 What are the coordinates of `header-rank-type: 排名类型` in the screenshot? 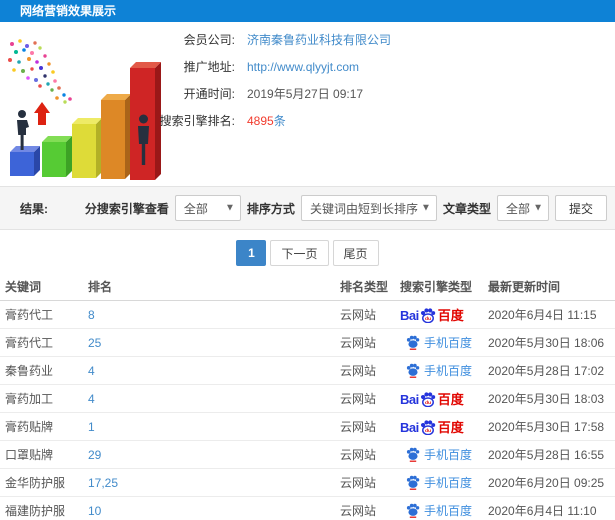 It's located at (364, 286).